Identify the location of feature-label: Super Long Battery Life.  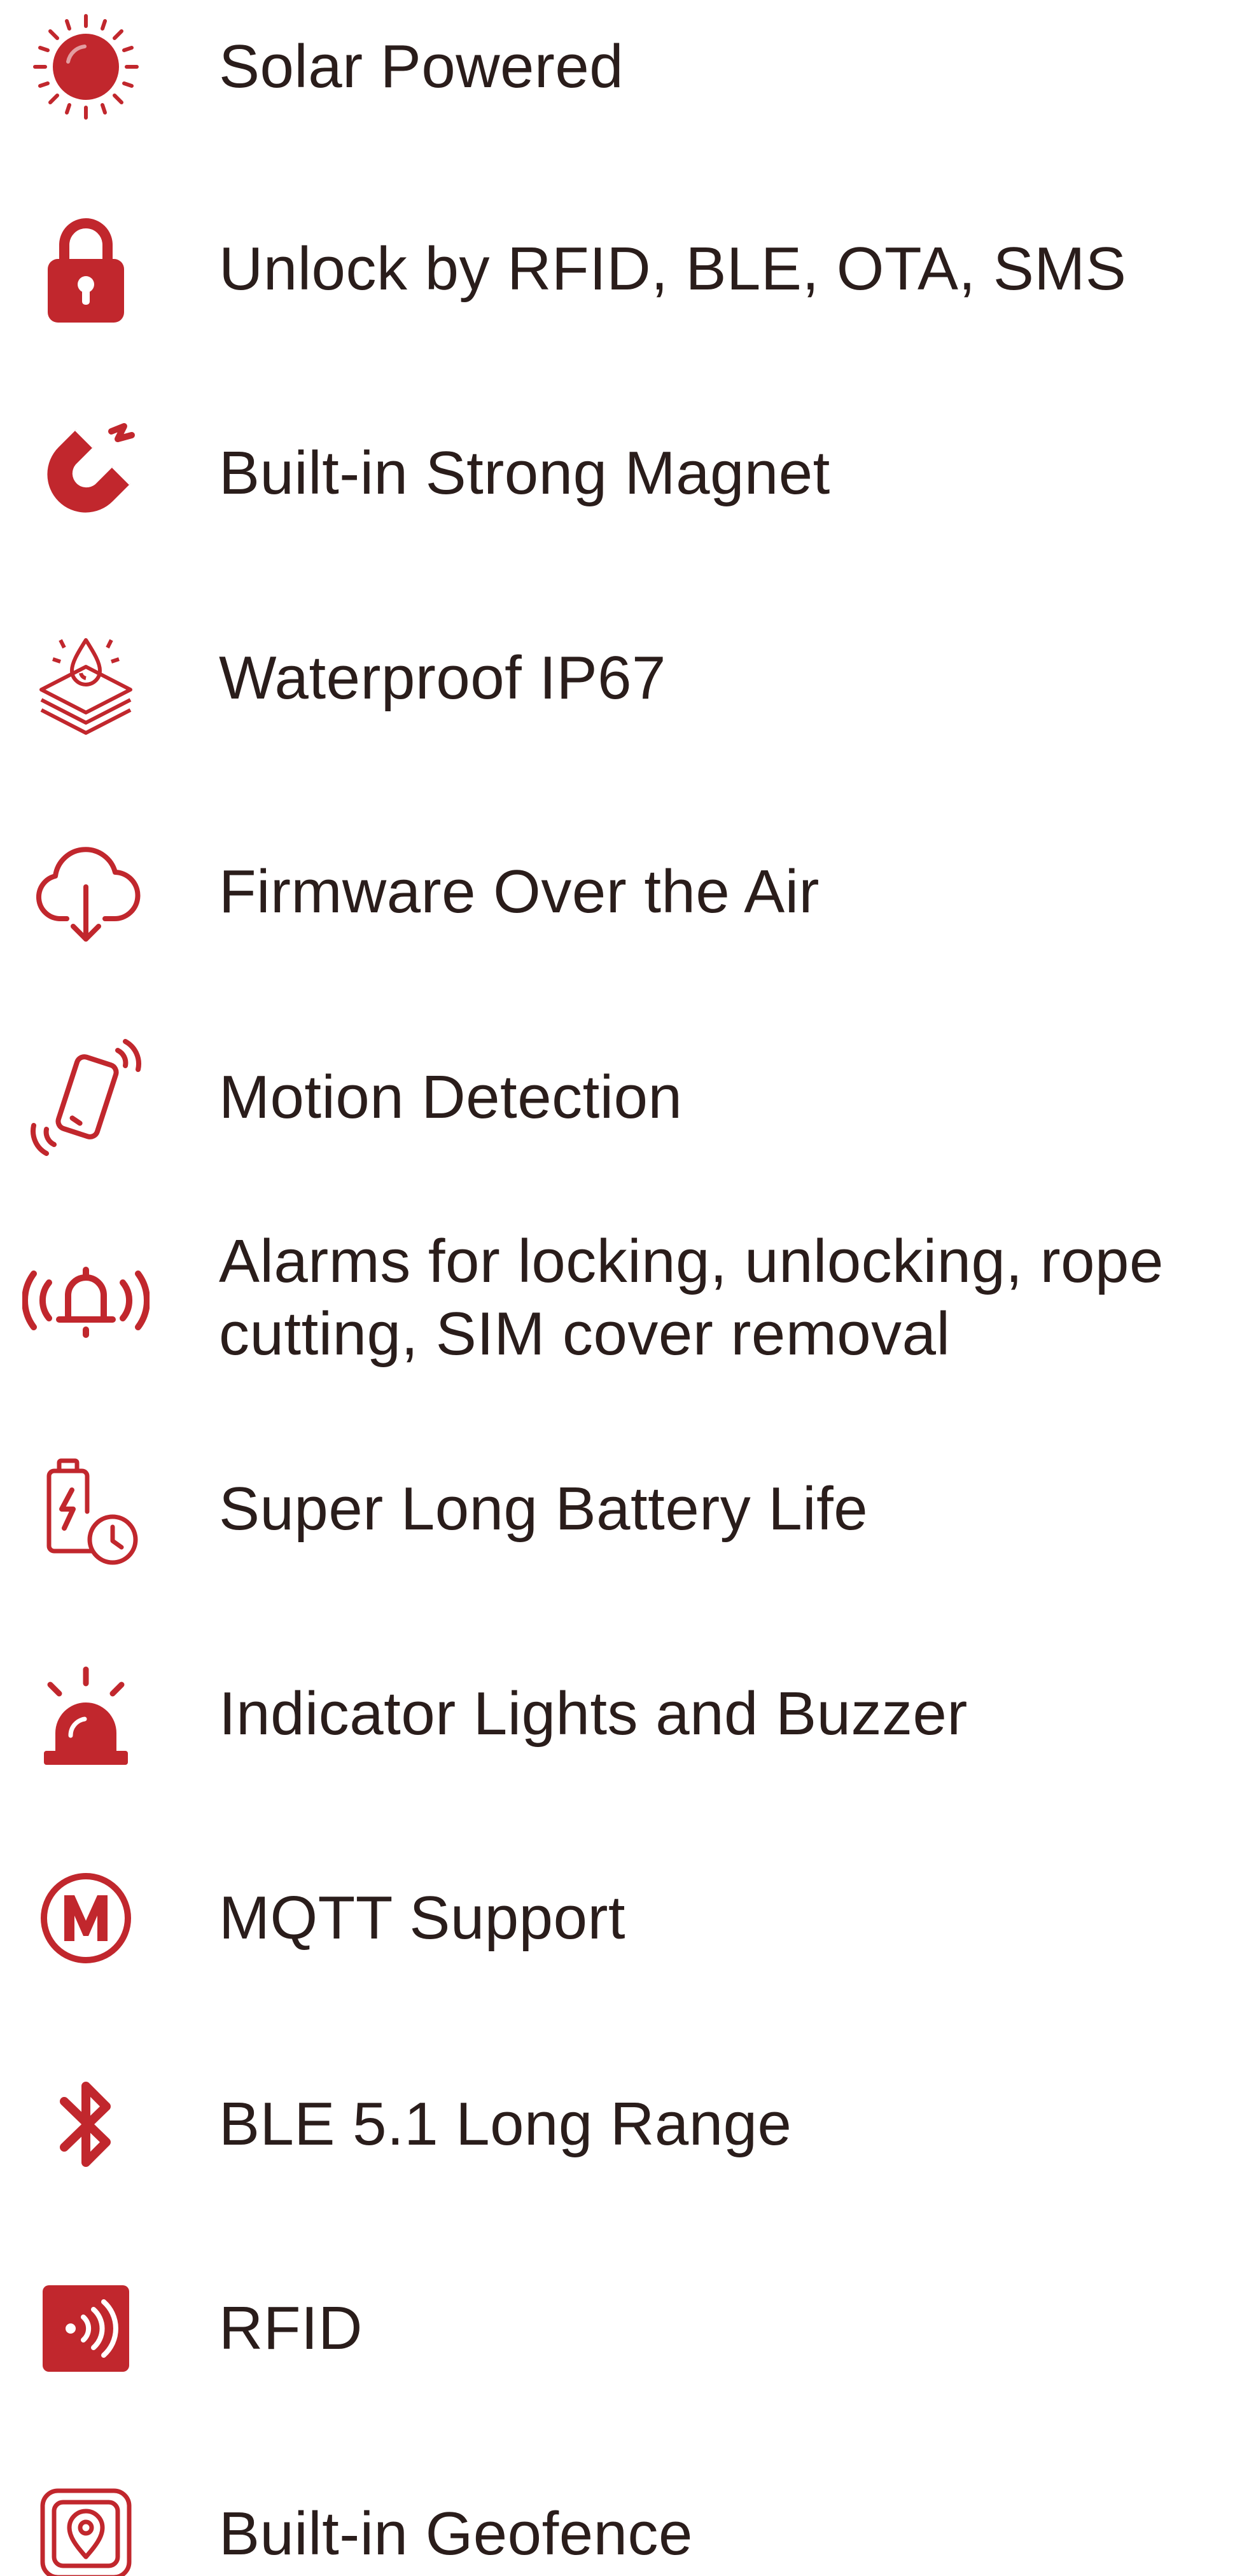
(544, 1509).